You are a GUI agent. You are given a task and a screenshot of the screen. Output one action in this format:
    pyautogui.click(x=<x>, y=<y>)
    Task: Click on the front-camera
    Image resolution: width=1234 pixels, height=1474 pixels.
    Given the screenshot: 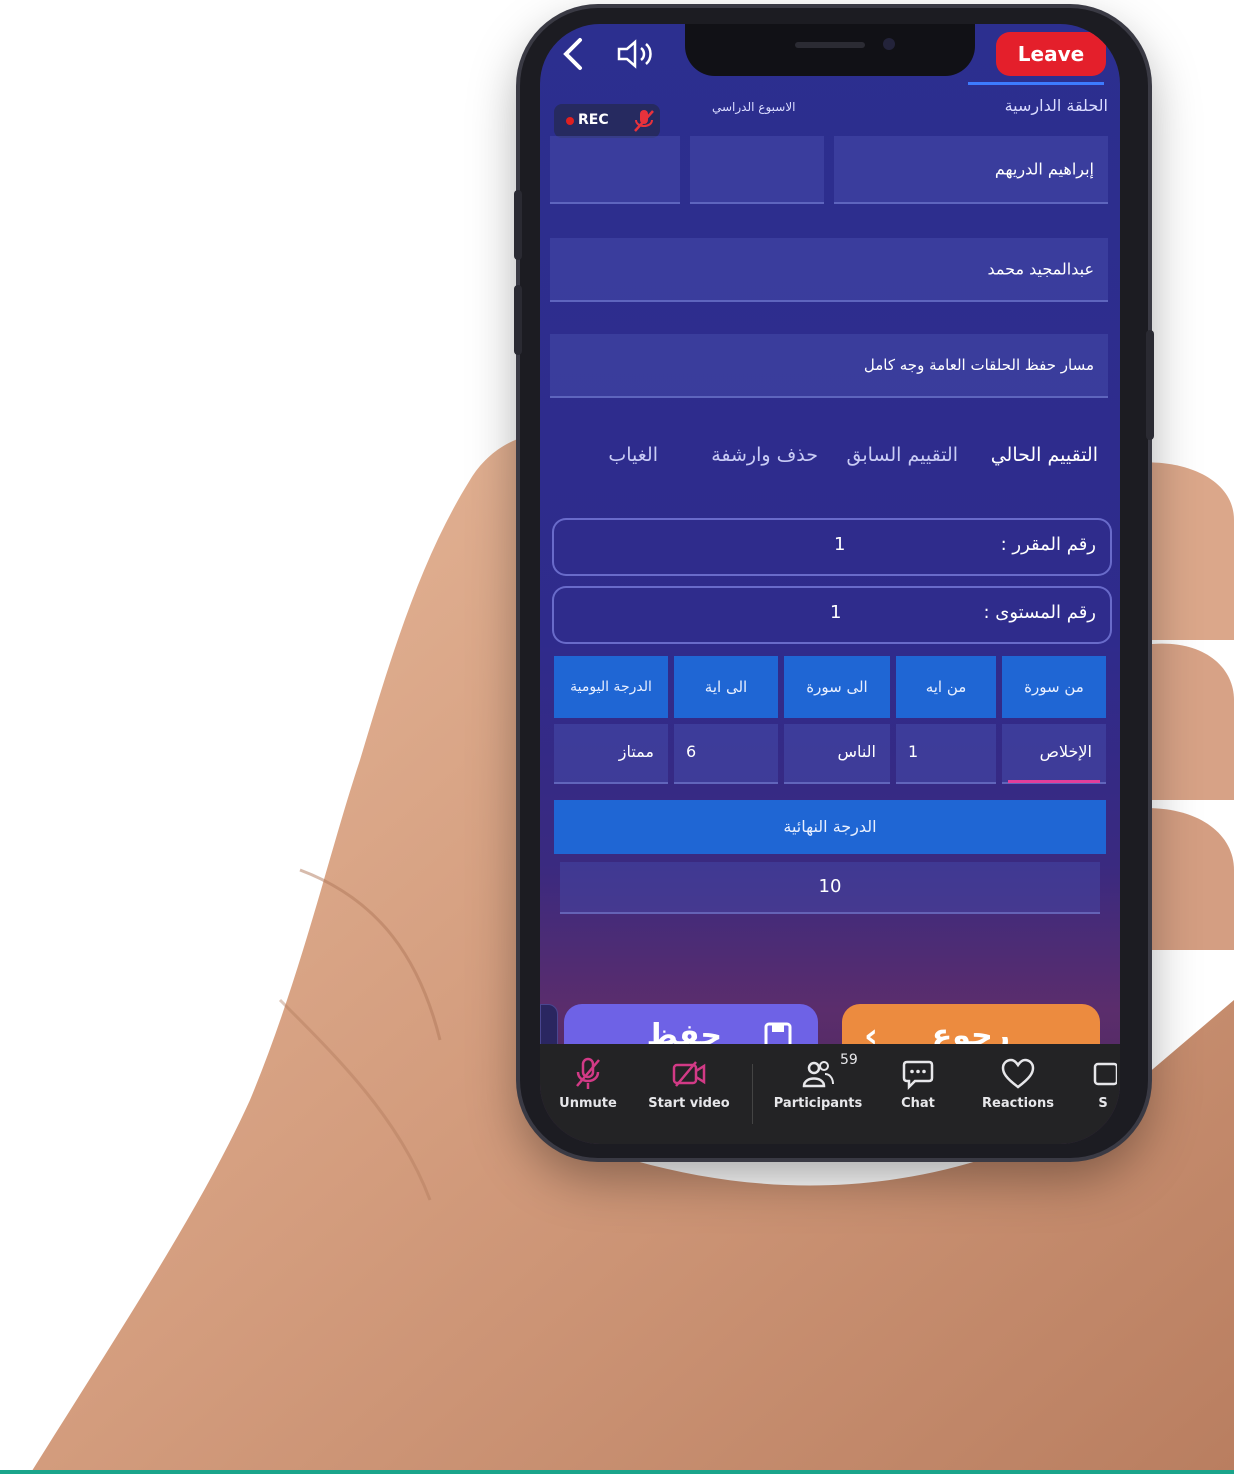 What is the action you would take?
    pyautogui.click(x=889, y=44)
    